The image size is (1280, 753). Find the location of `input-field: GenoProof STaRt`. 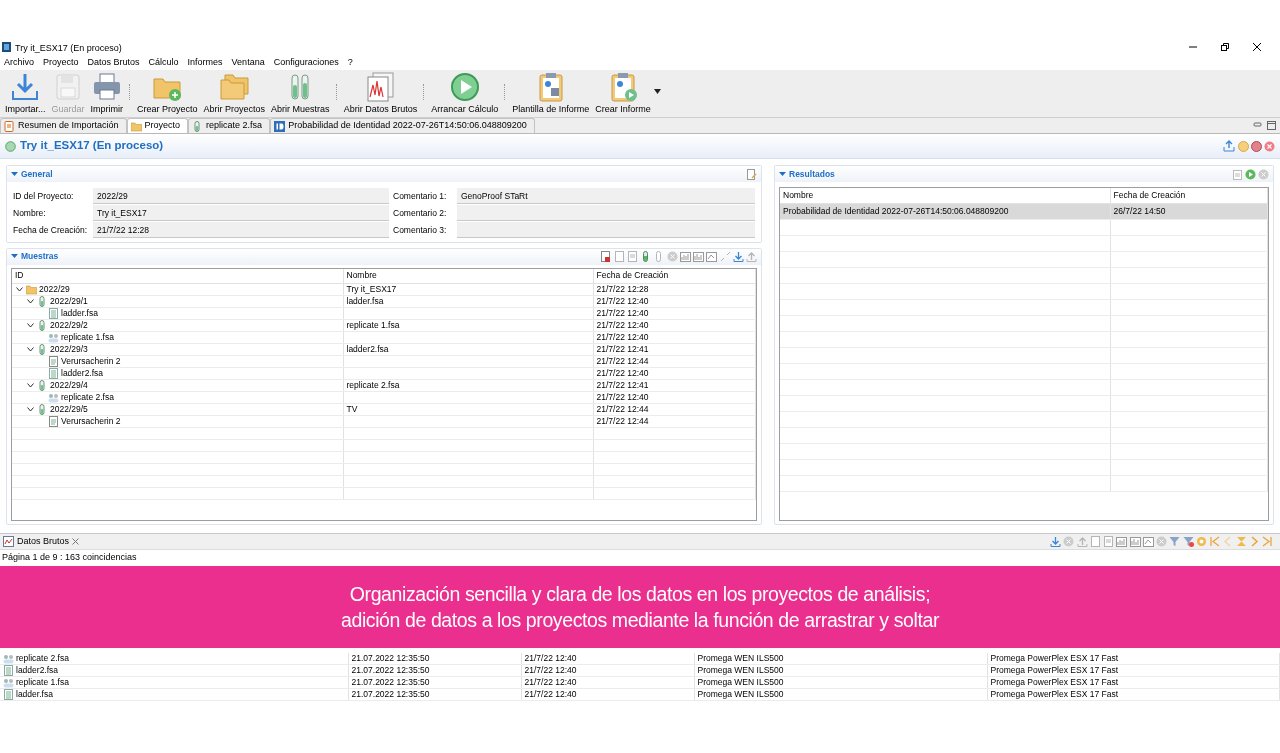

input-field: GenoProof STaRt is located at coordinates (606, 196).